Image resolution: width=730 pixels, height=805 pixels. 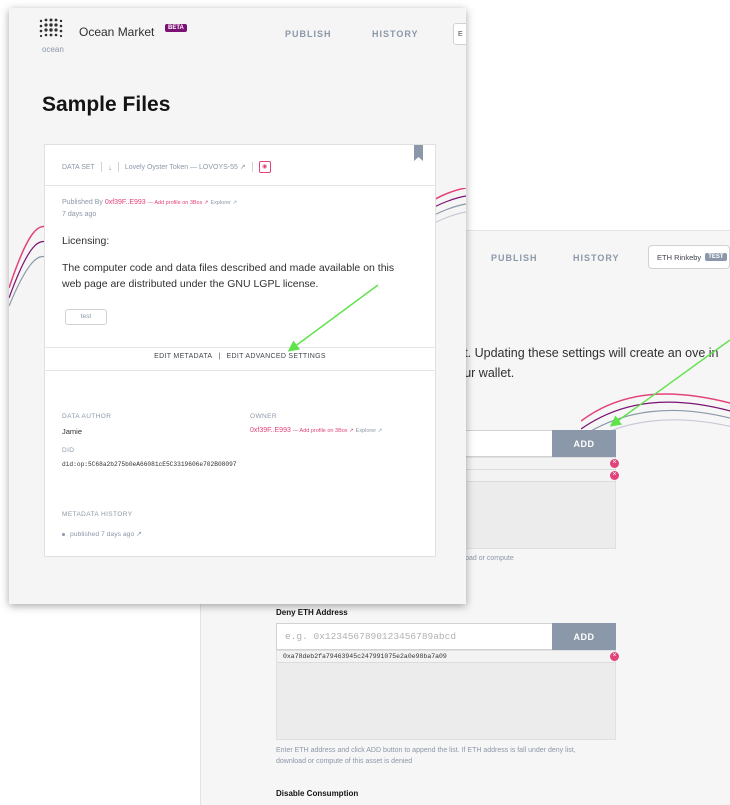 What do you see at coordinates (679, 257) in the screenshot?
I see `network-label: ETH Rinkeby` at bounding box center [679, 257].